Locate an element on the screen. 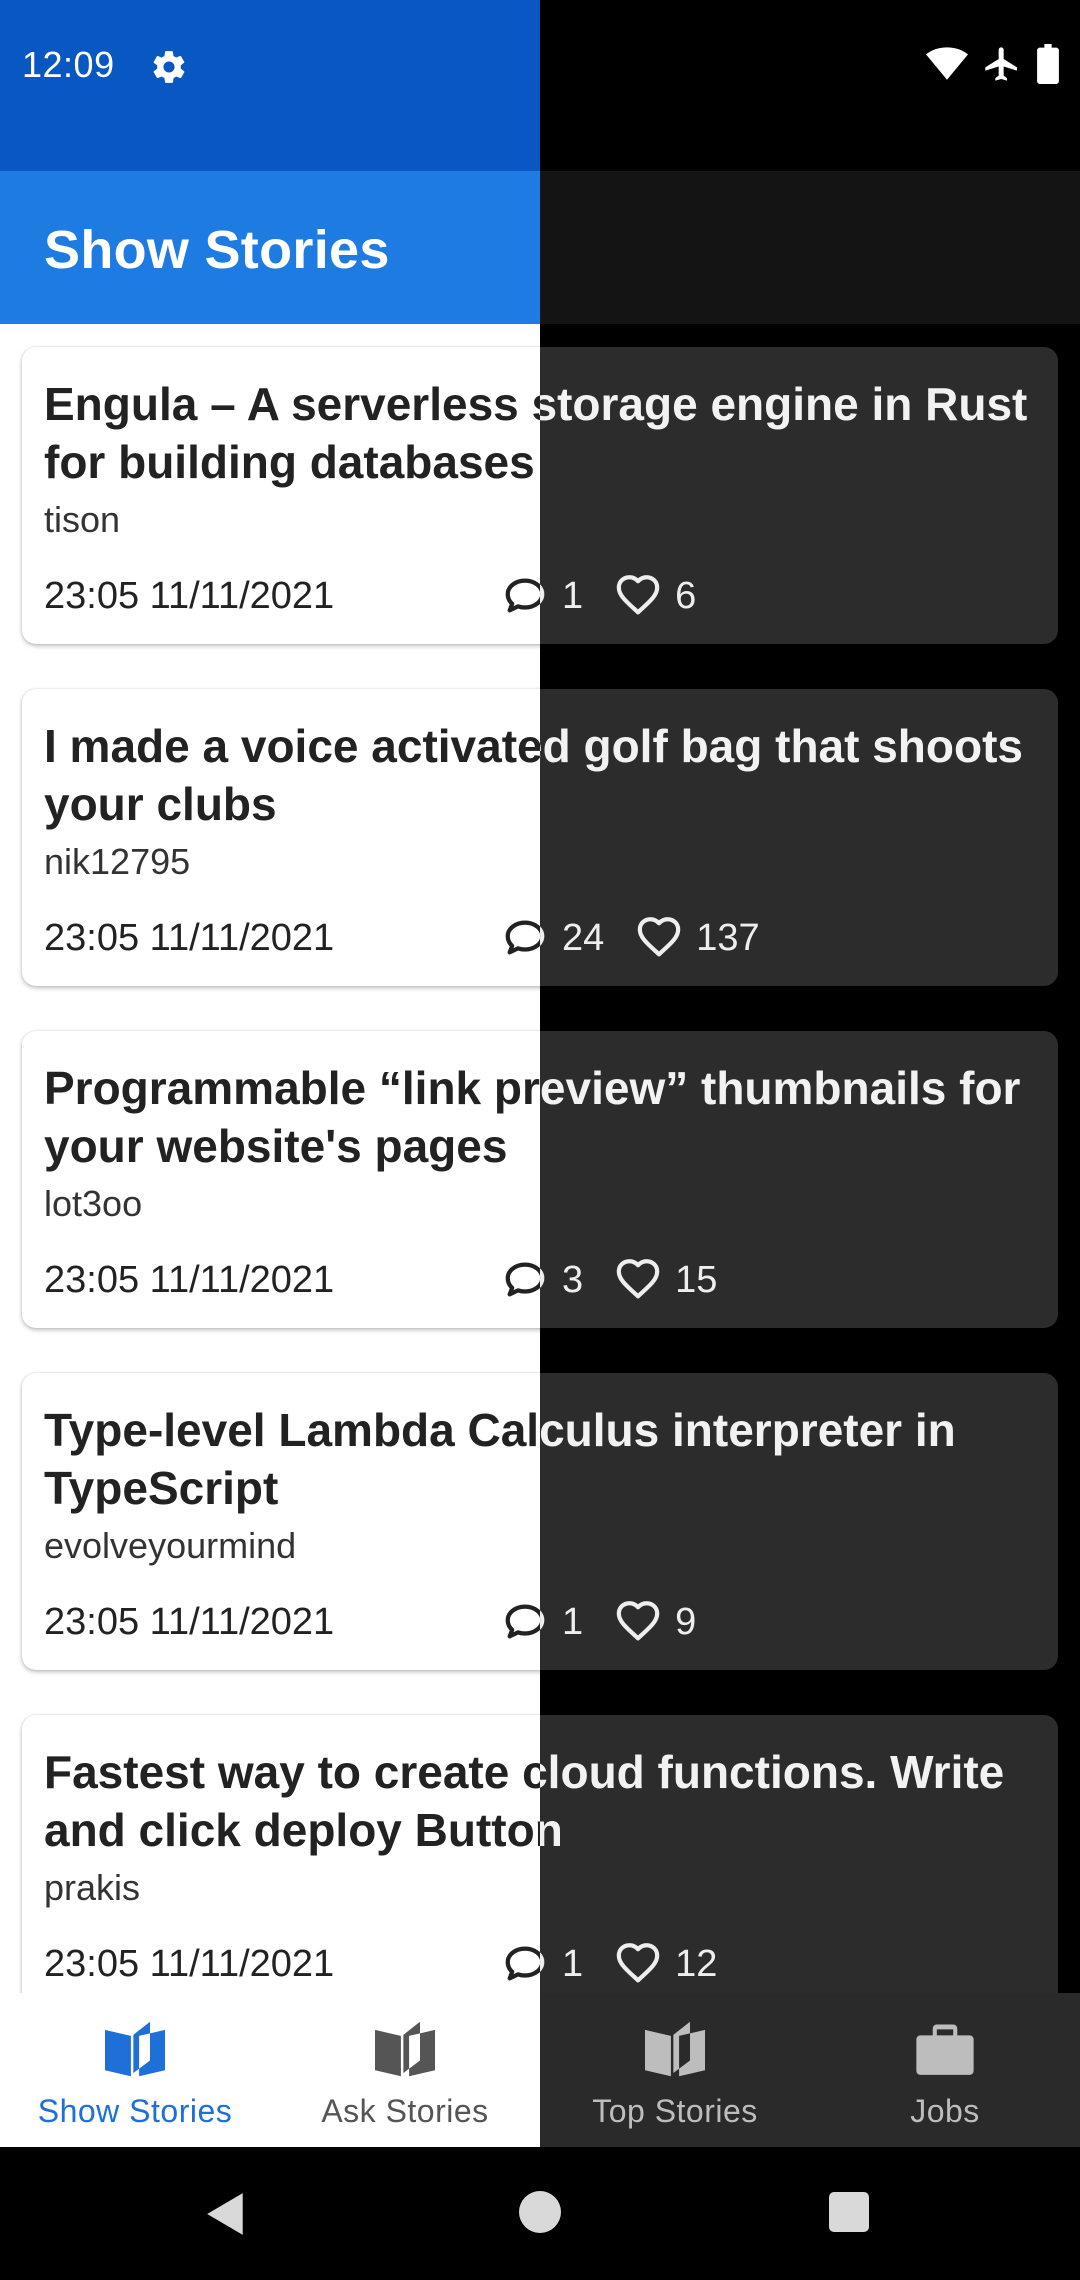  story-author: prakis is located at coordinates (92, 1887).